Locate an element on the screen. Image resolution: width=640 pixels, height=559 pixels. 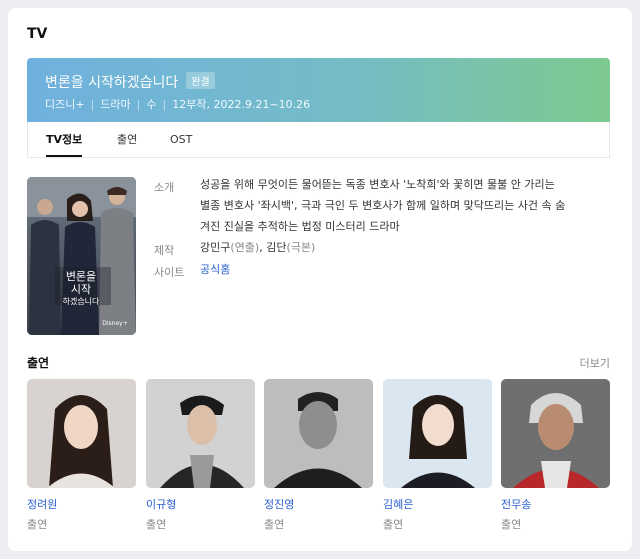
tab-tv-info: TV정보 is located at coordinates (64, 139).